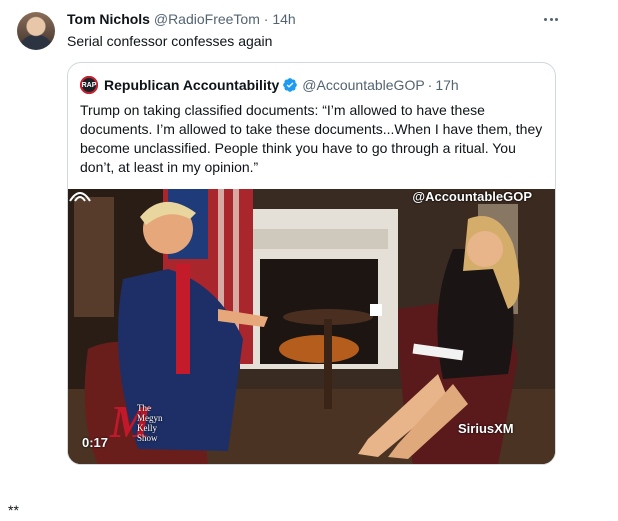  What do you see at coordinates (290, 85) in the screenshot?
I see `verified-badge-icon` at bounding box center [290, 85].